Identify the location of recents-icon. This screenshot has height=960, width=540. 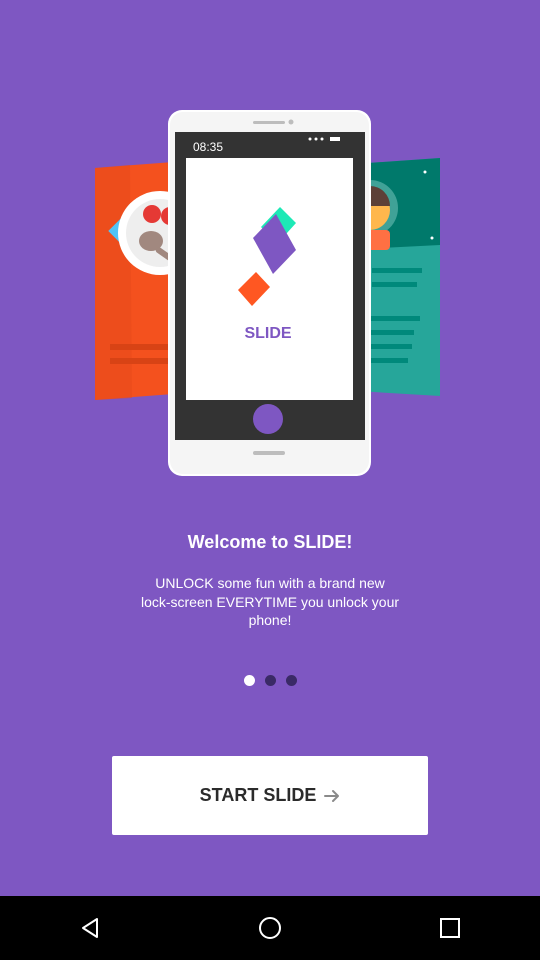
(450, 928).